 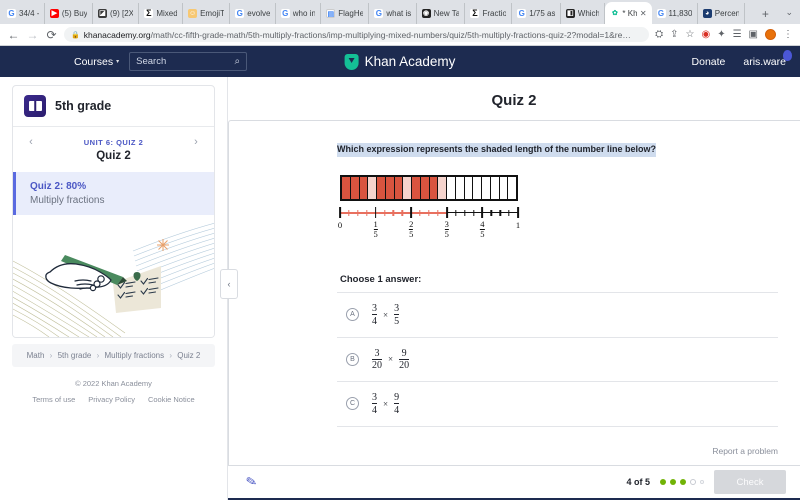 I want to click on browser-tab: ▶ (5) Buy, so click(x=69, y=13).